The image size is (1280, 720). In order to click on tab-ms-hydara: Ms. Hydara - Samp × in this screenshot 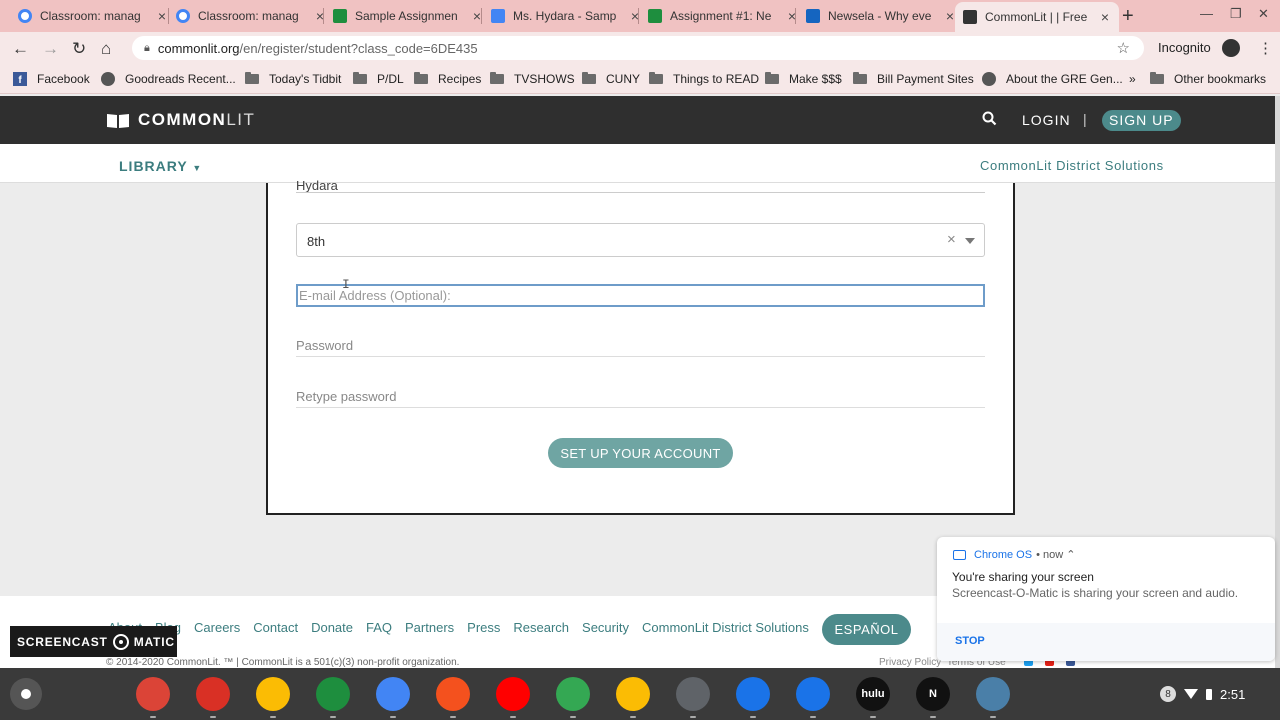, I will do `click(566, 16)`.